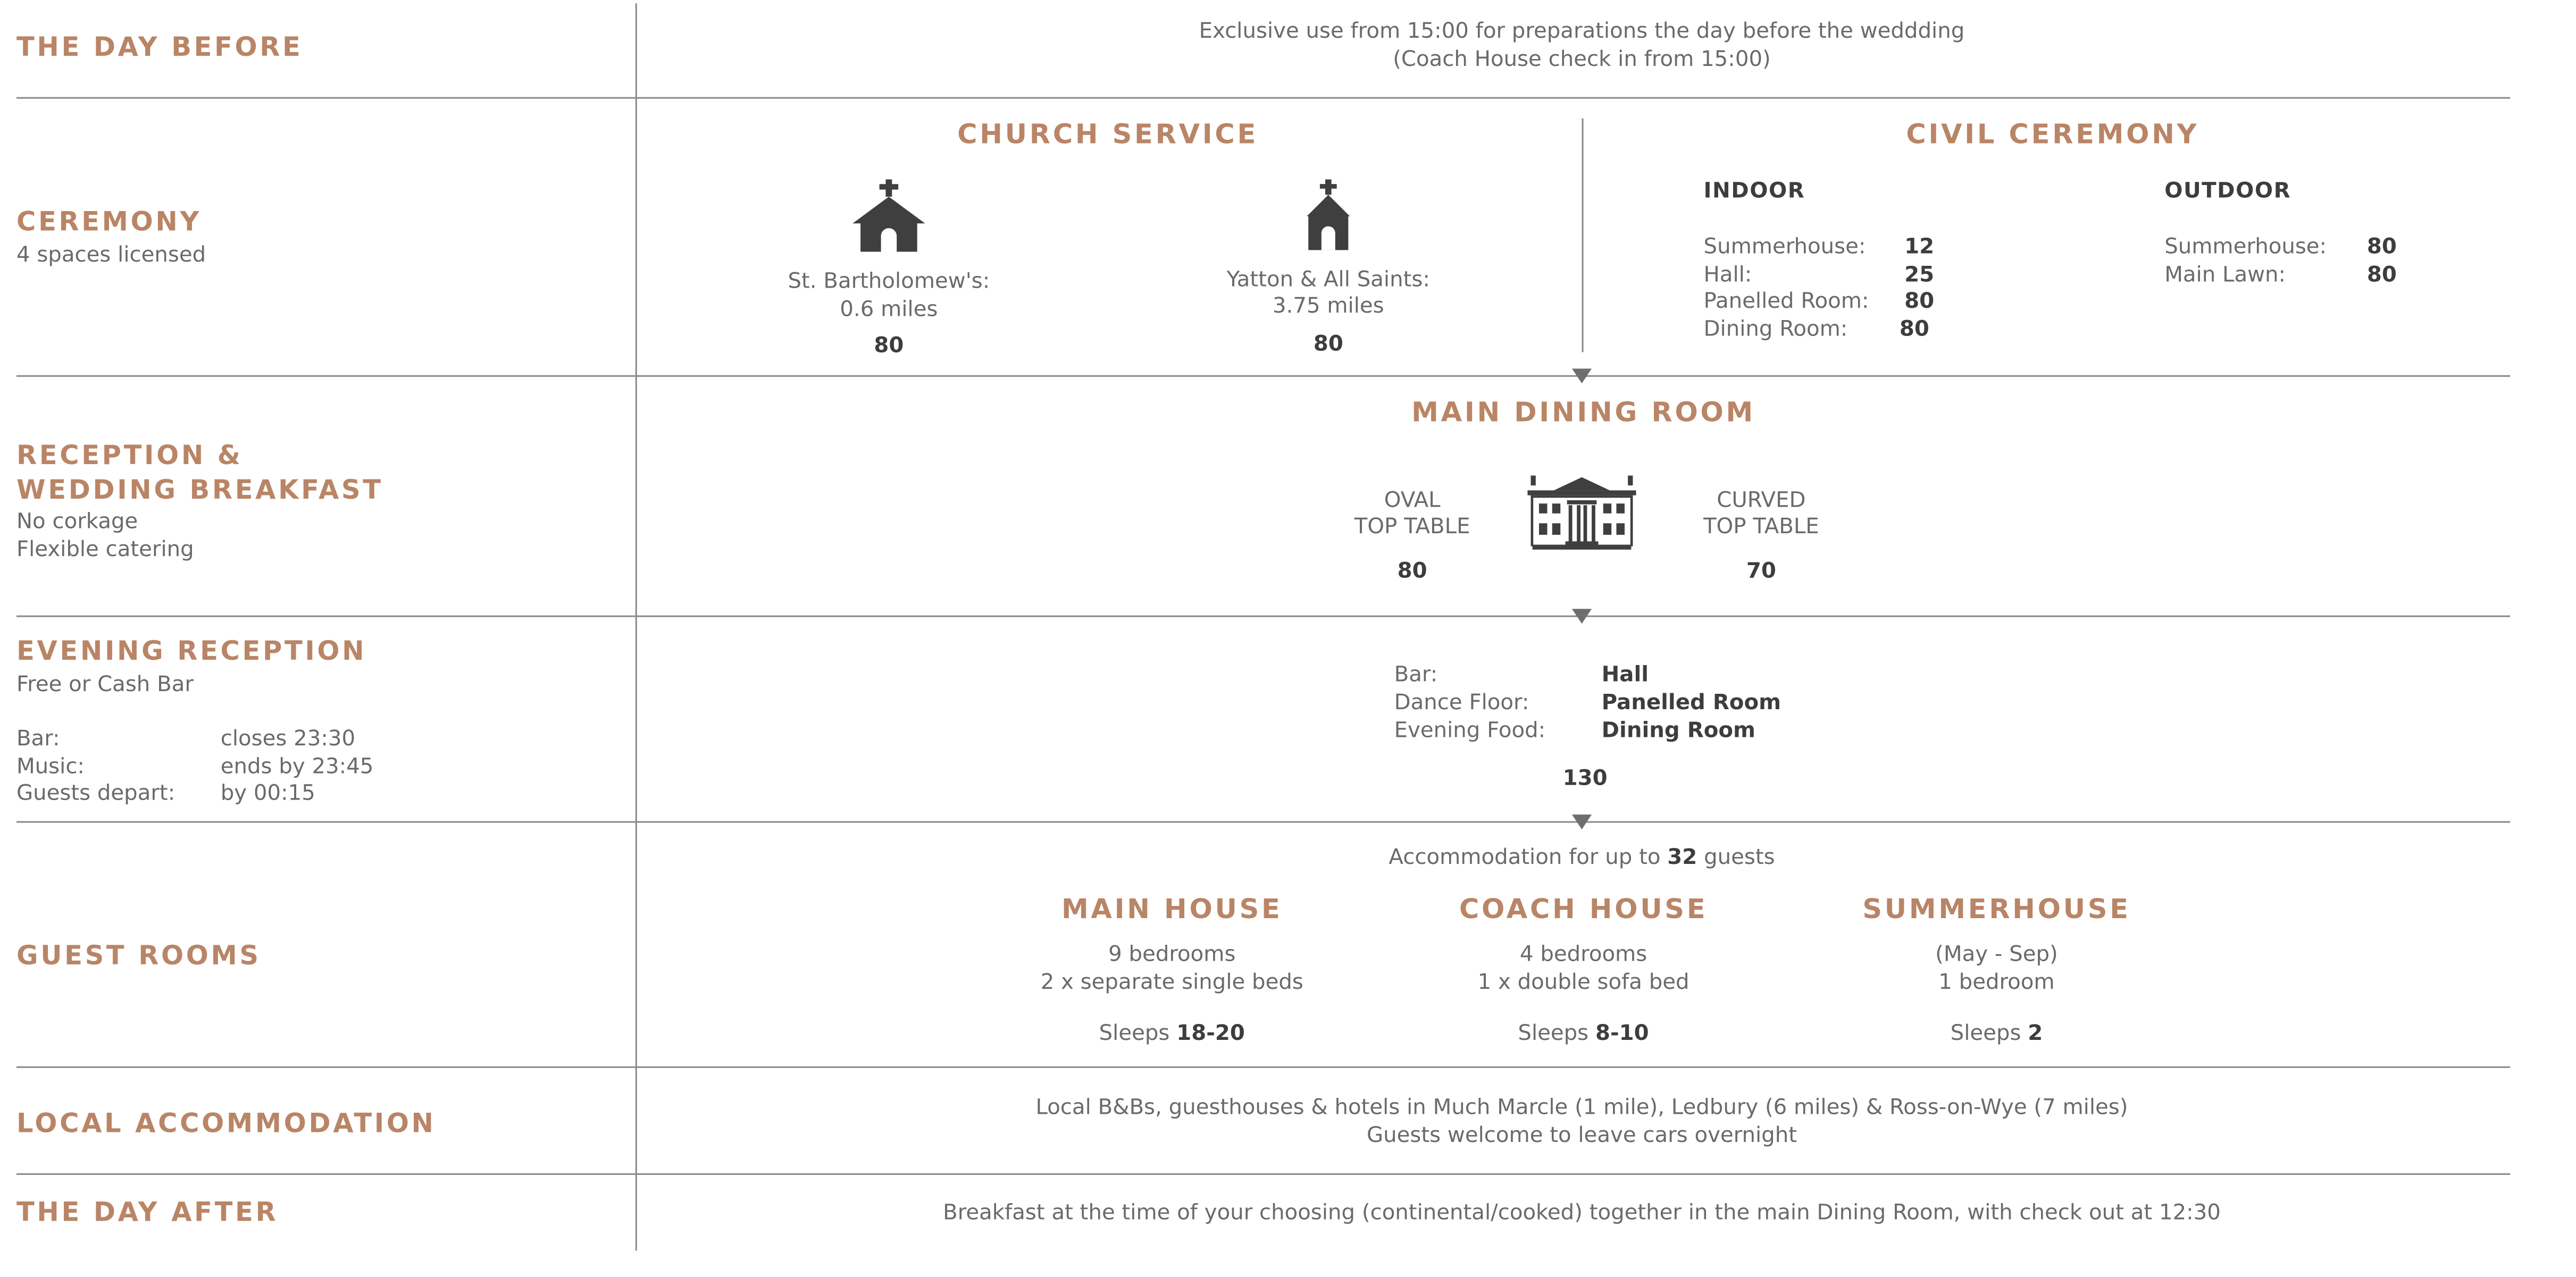  Describe the element at coordinates (889, 283) in the screenshot. I see `church-venue-name: St. Bartholomew's:` at that location.